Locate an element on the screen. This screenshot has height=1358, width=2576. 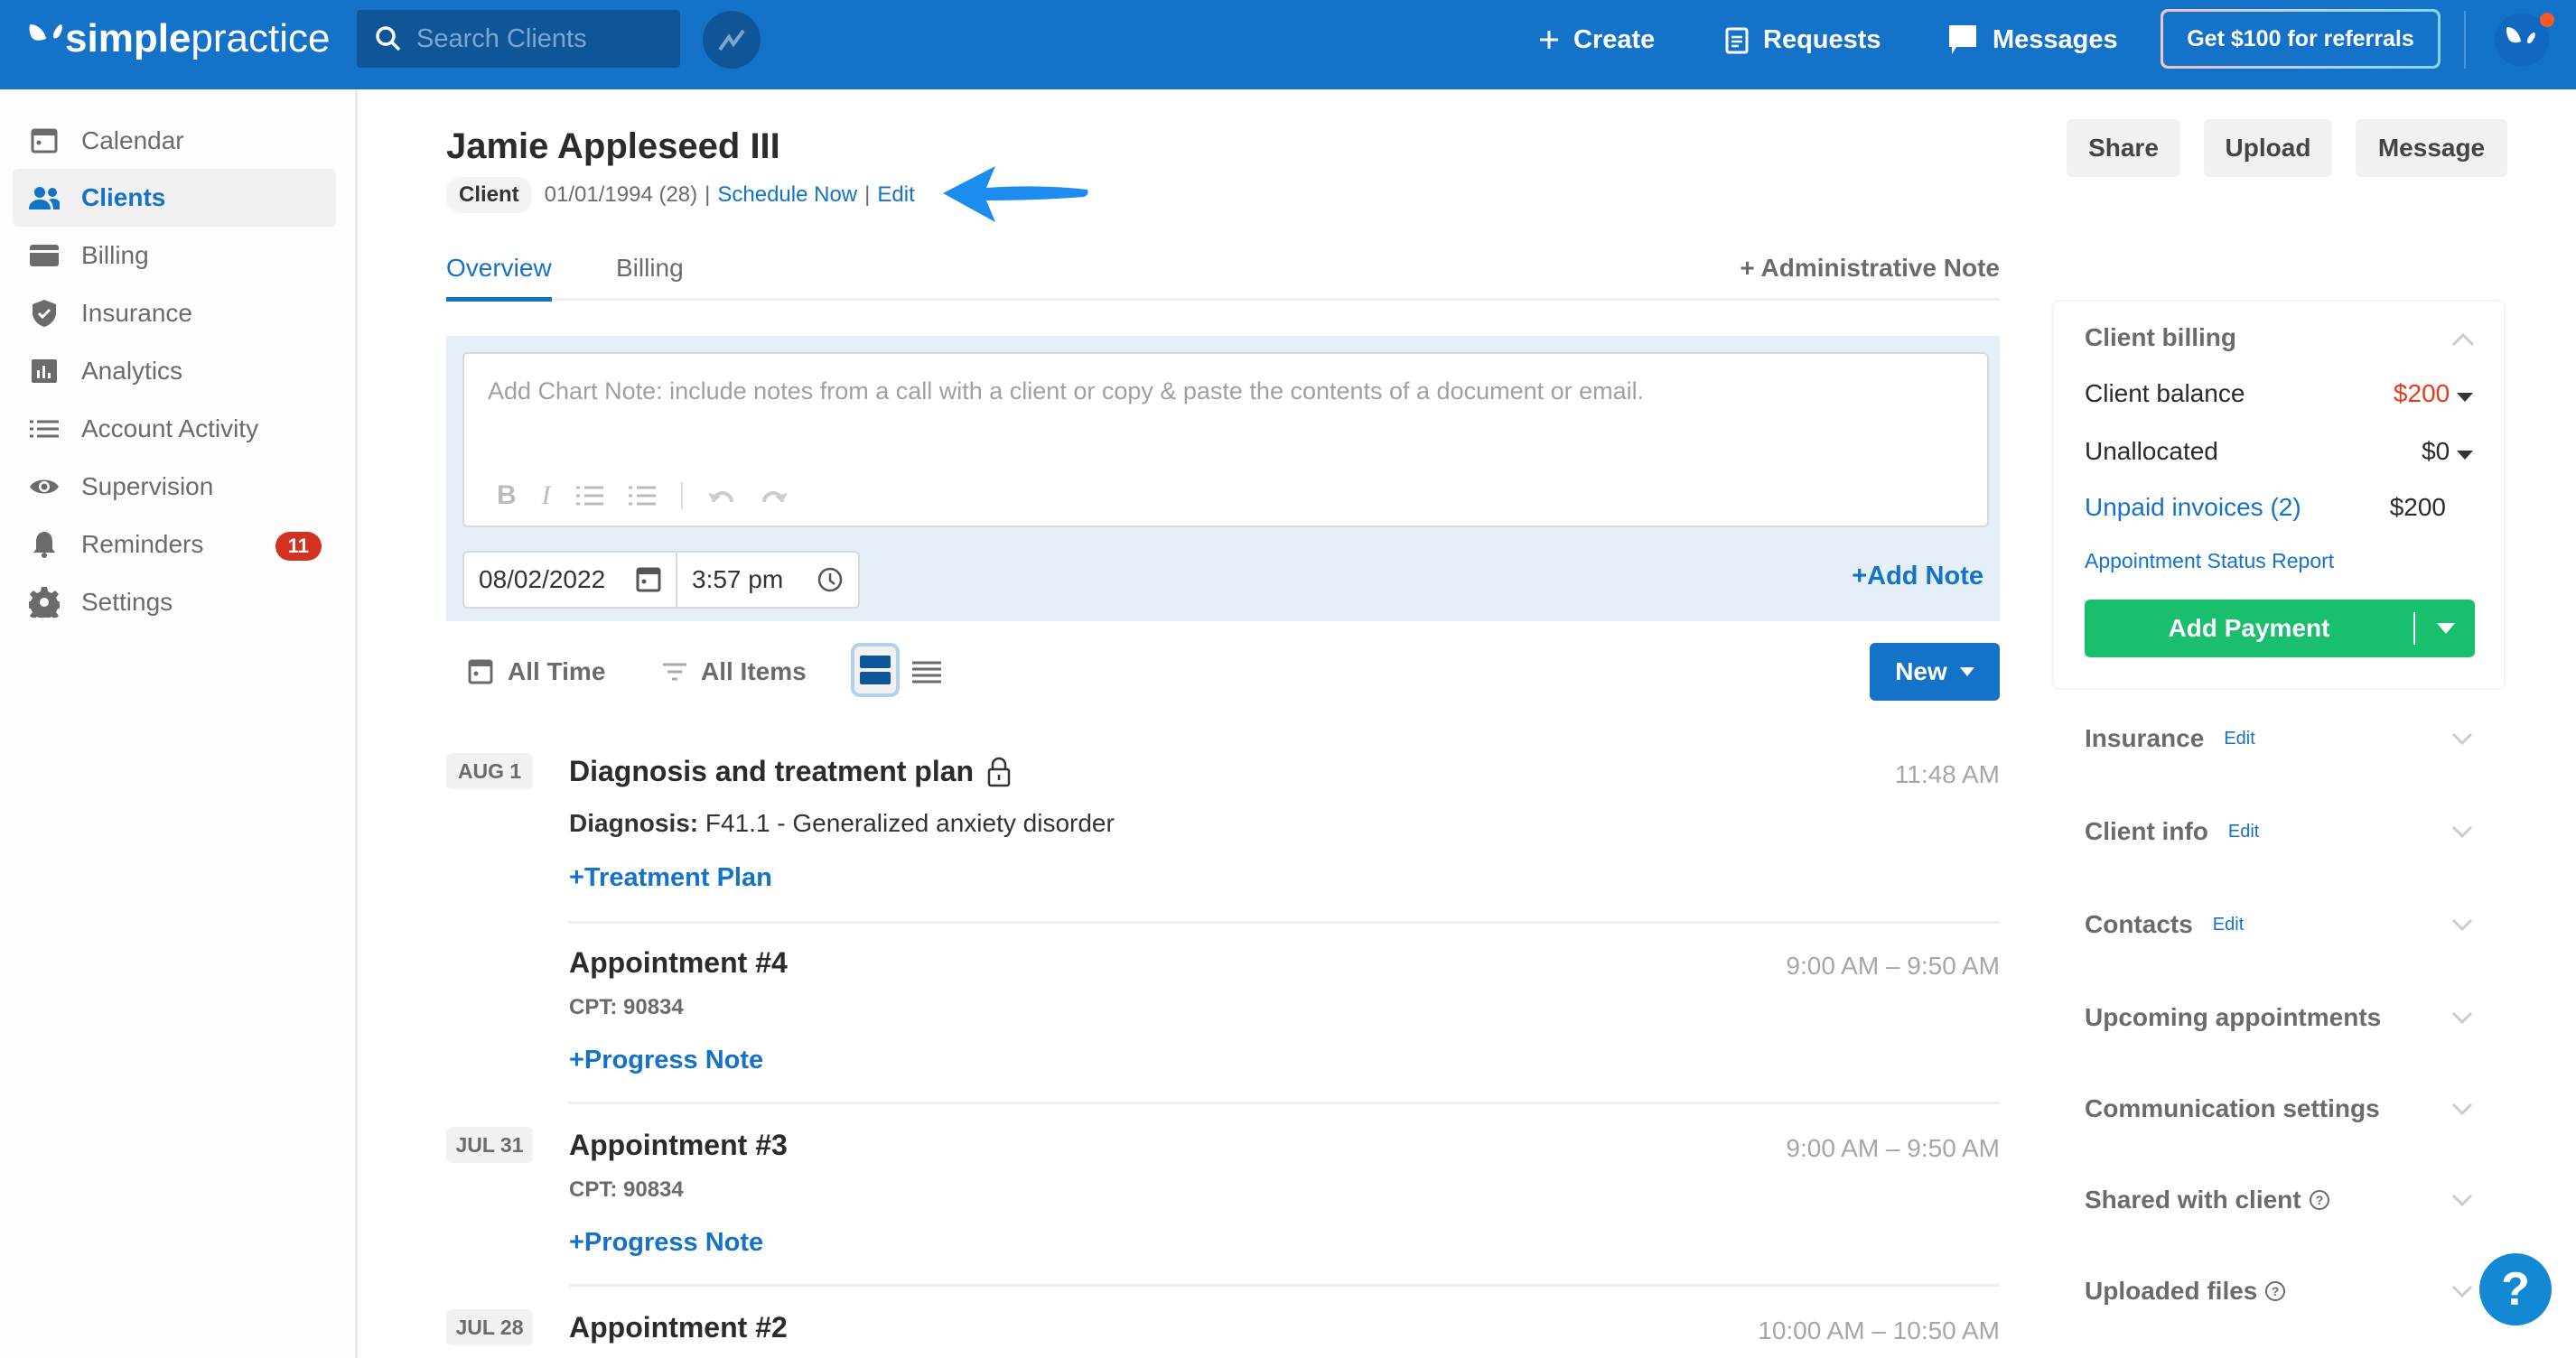
sidebar-item-calendar: Calendar is located at coordinates (174, 141).